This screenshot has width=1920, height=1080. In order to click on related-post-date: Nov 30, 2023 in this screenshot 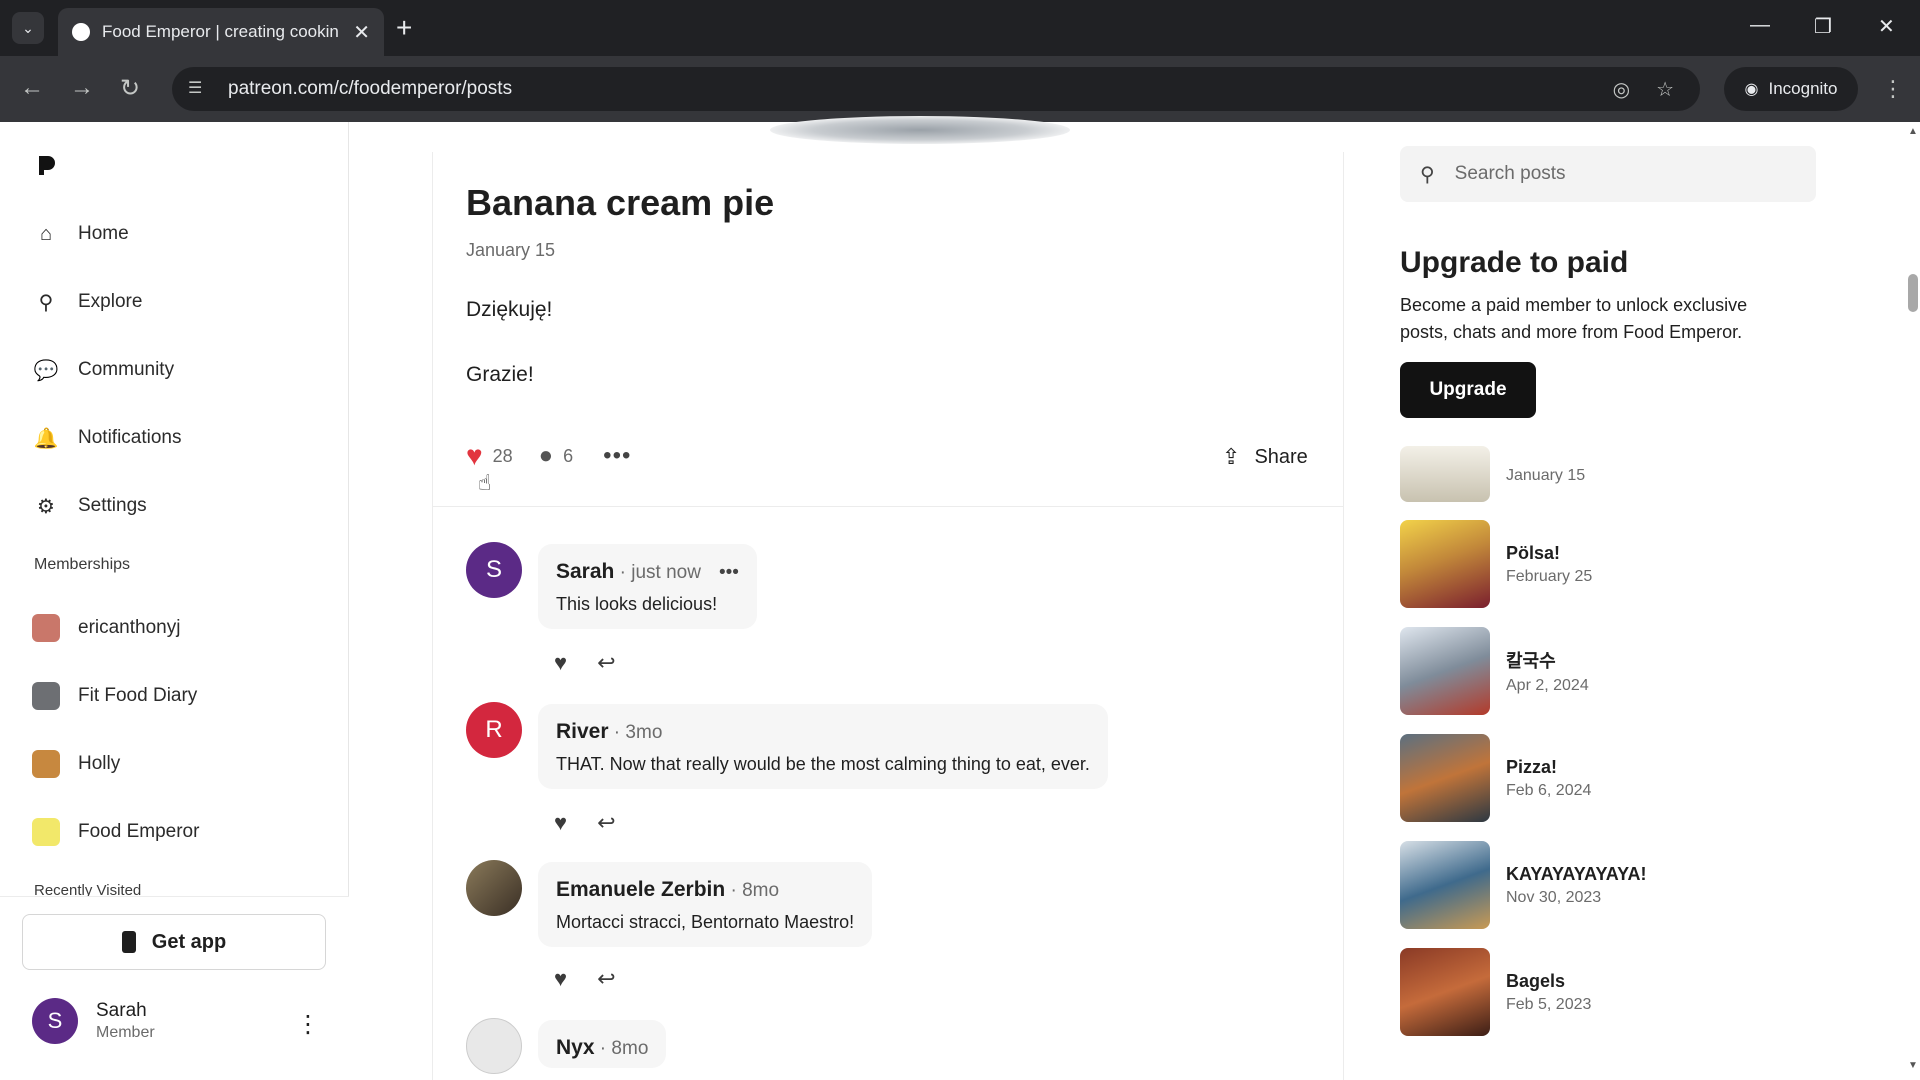, I will do `click(1554, 897)`.